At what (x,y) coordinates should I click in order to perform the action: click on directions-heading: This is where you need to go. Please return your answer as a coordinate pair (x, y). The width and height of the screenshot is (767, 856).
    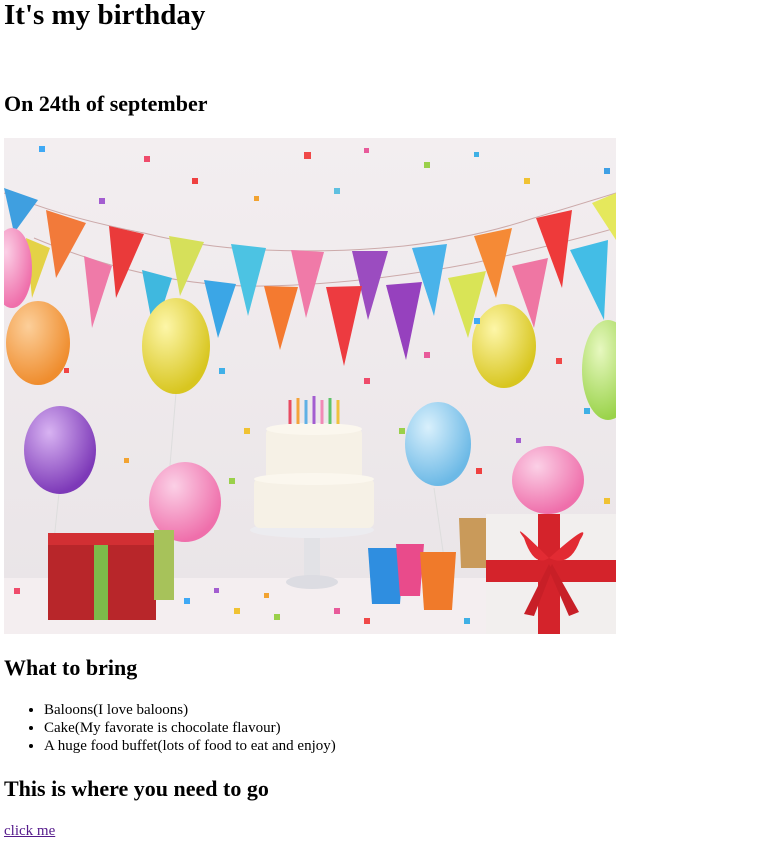
    Looking at the image, I should click on (136, 788).